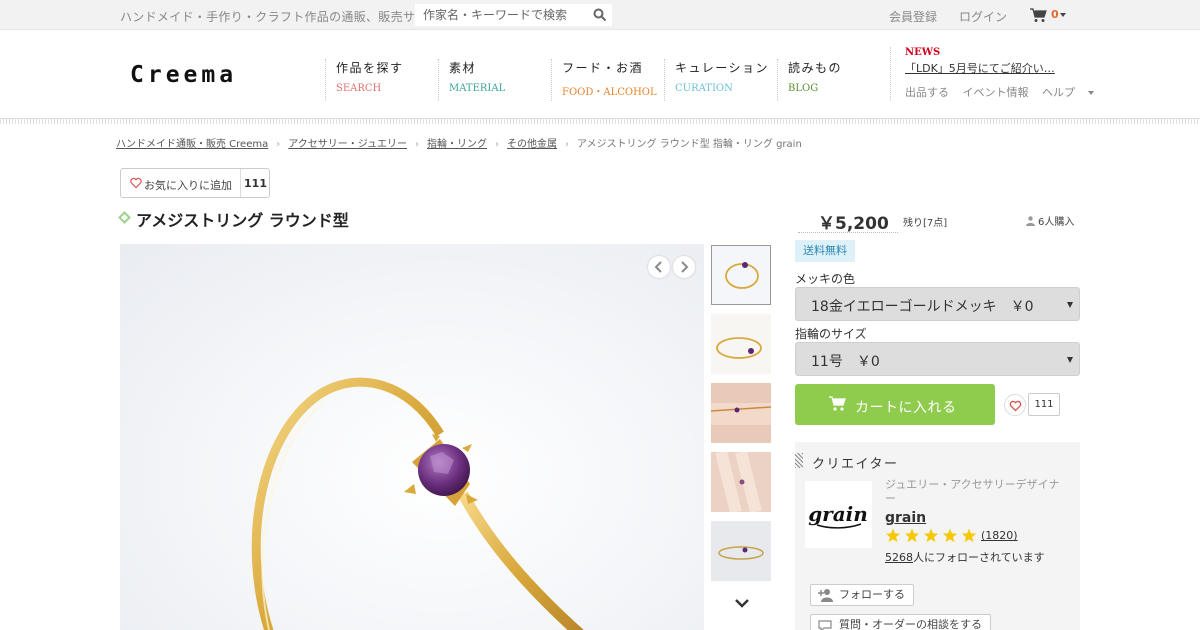 This screenshot has height=630, width=1200. Describe the element at coordinates (999, 535) in the screenshot. I see `review-count: (1820)` at that location.